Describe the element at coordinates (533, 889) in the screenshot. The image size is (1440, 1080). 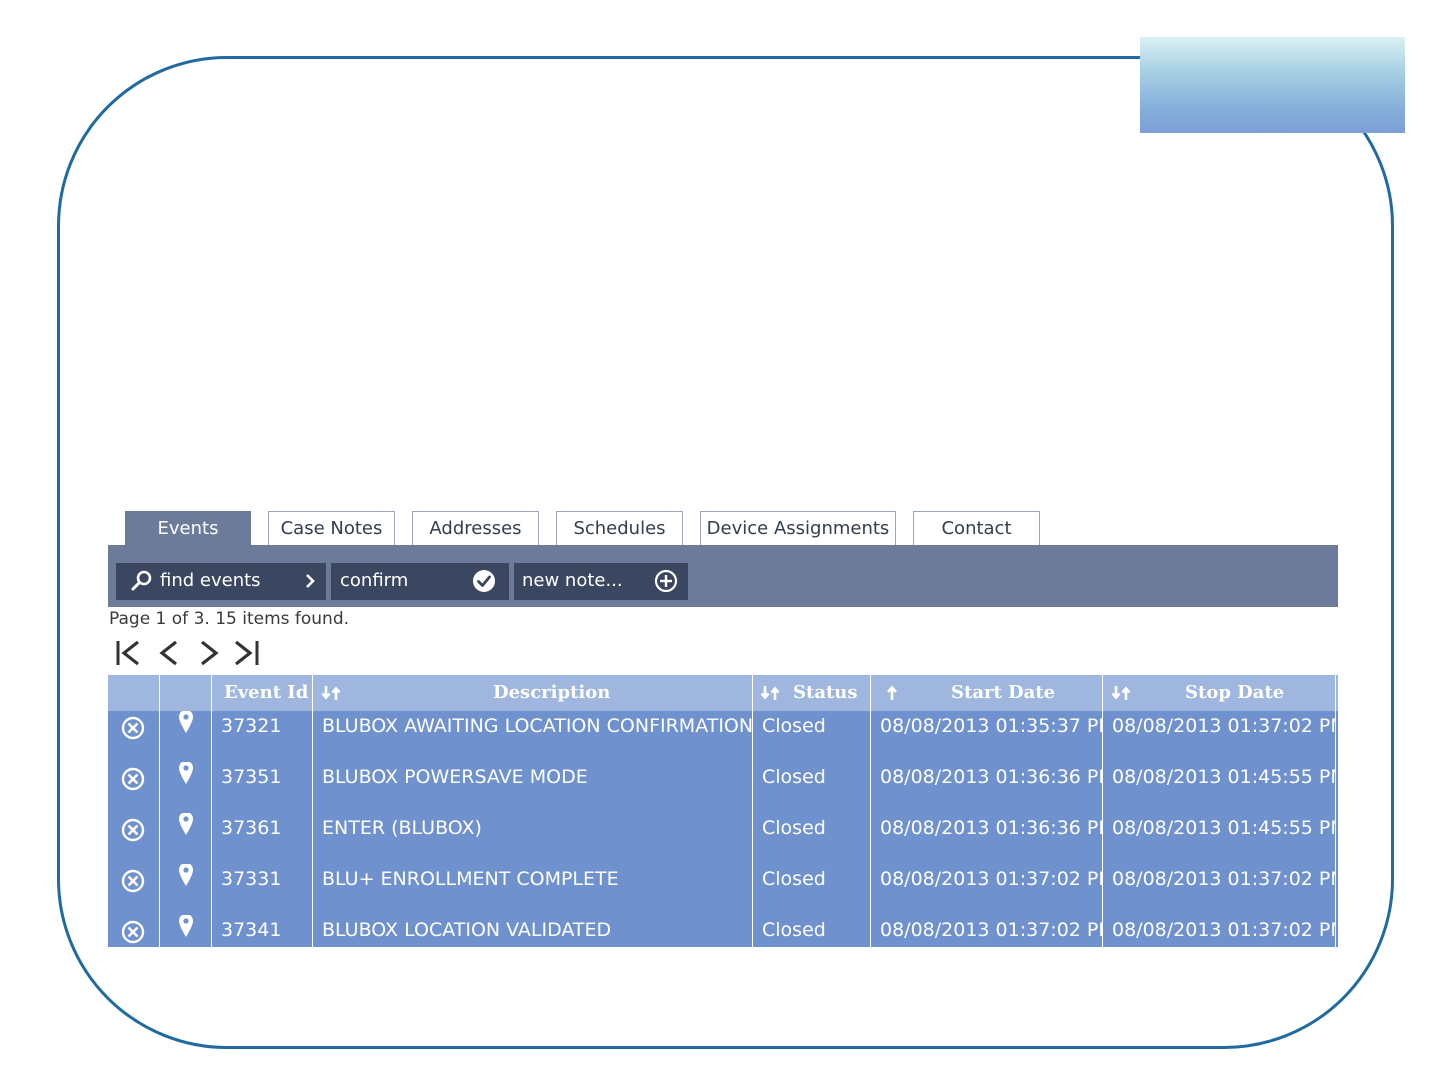
I see `cell-description: BLU+ ENROLLMENT COMPLETE` at that location.